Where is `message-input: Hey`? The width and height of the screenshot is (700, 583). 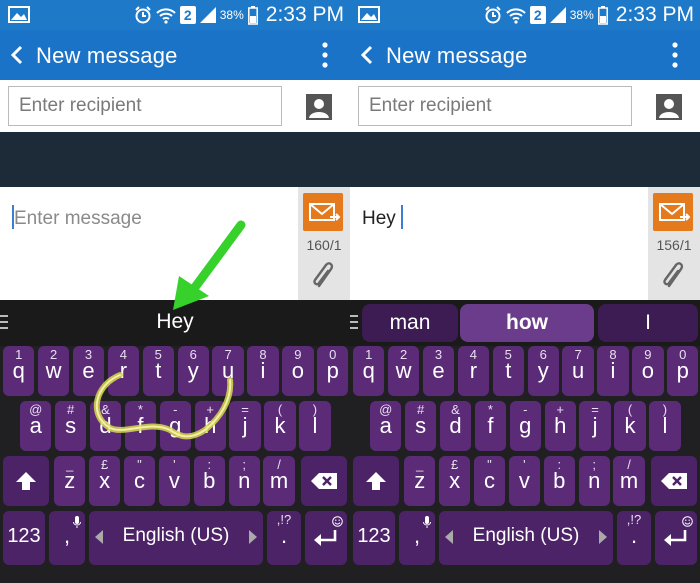
message-input: Hey is located at coordinates (383, 217).